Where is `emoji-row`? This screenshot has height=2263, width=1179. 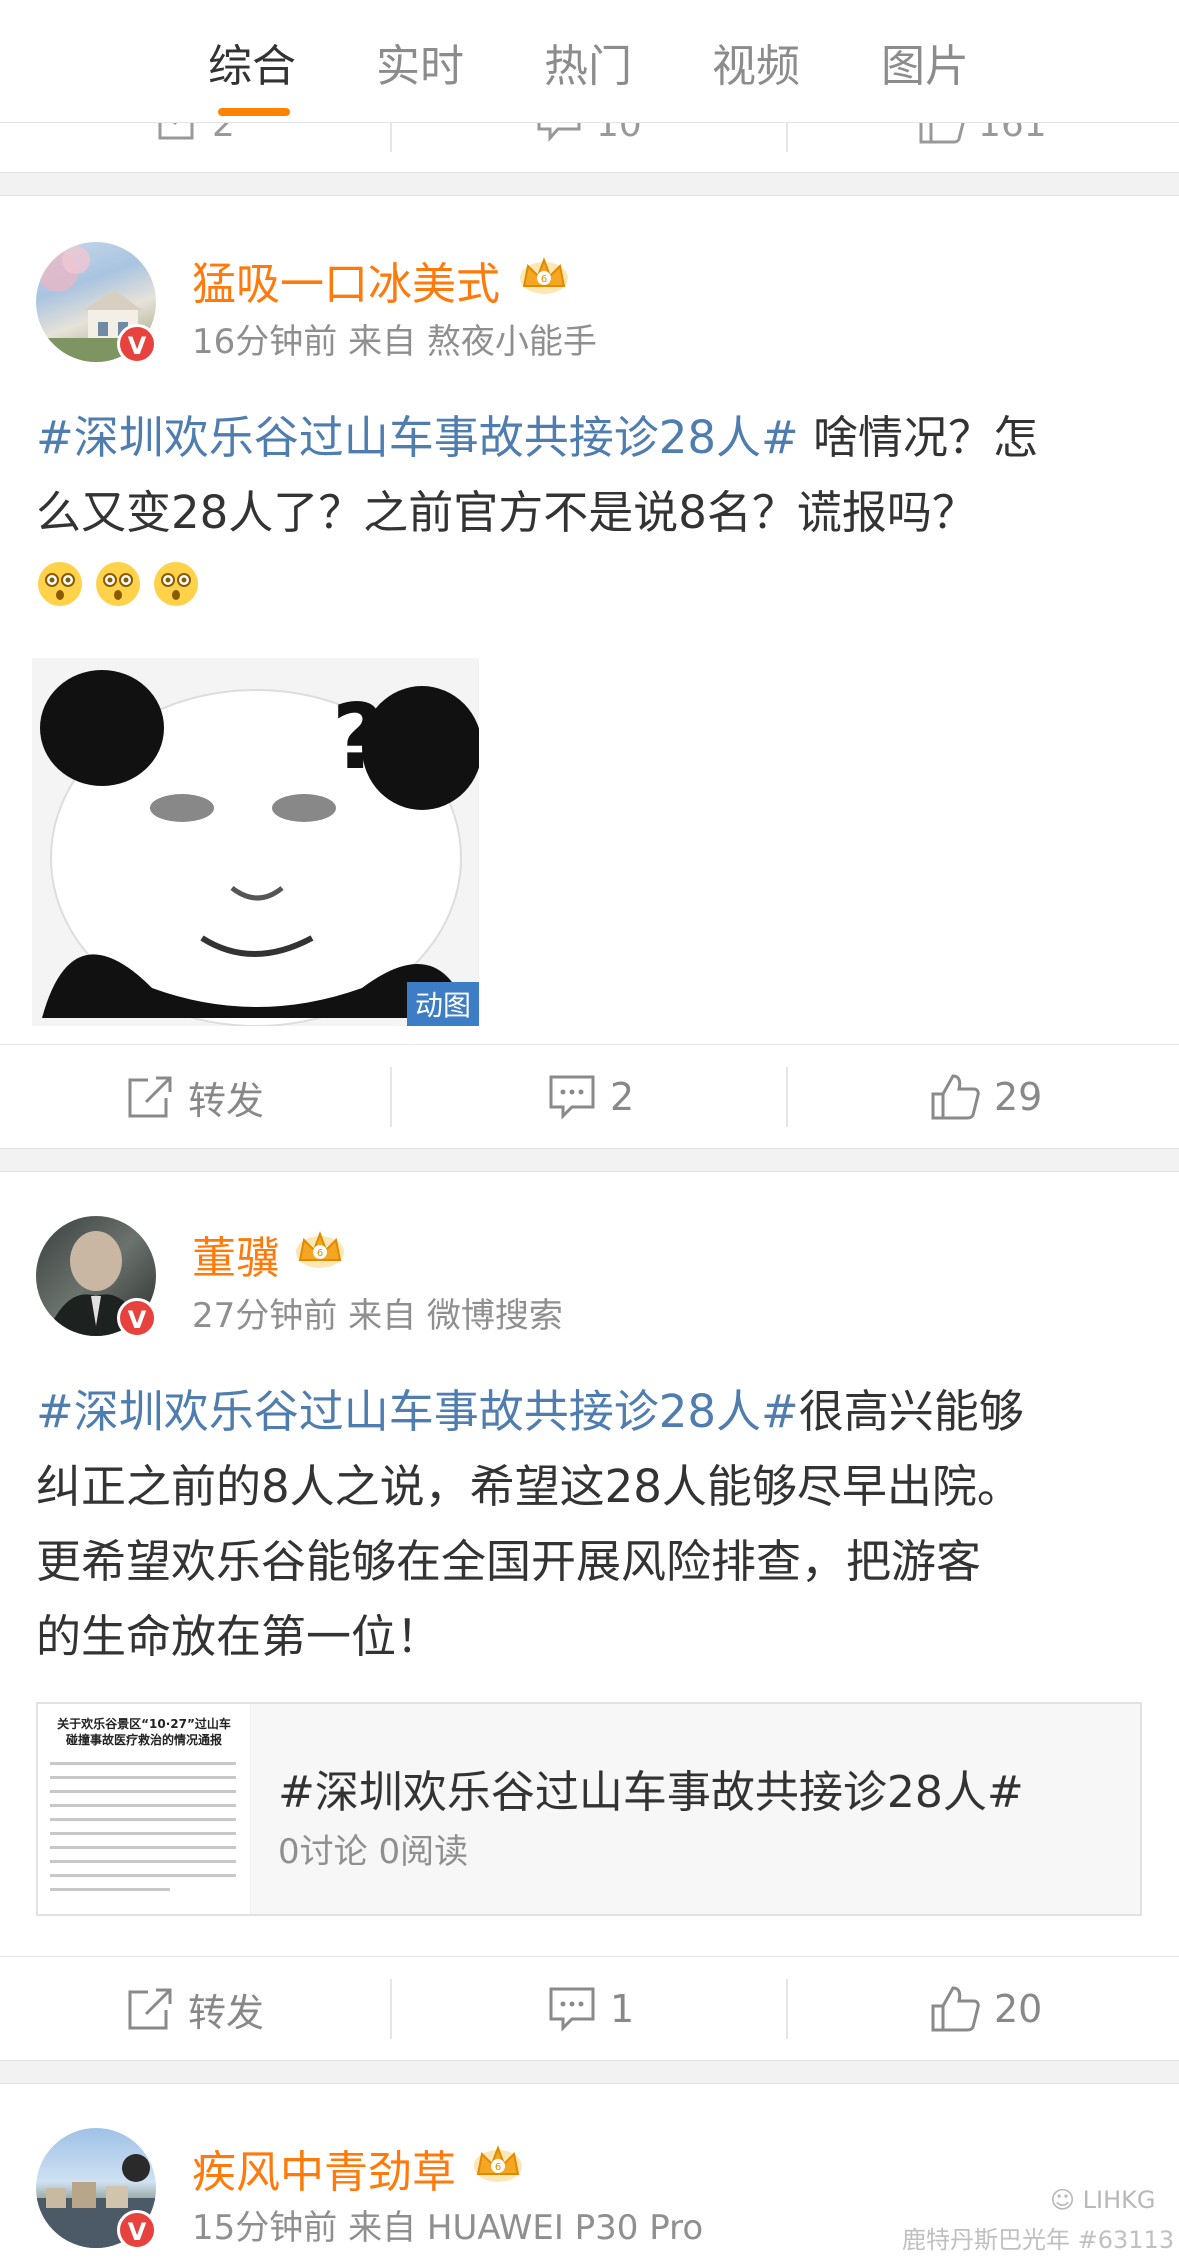
emoji-row is located at coordinates (123, 586).